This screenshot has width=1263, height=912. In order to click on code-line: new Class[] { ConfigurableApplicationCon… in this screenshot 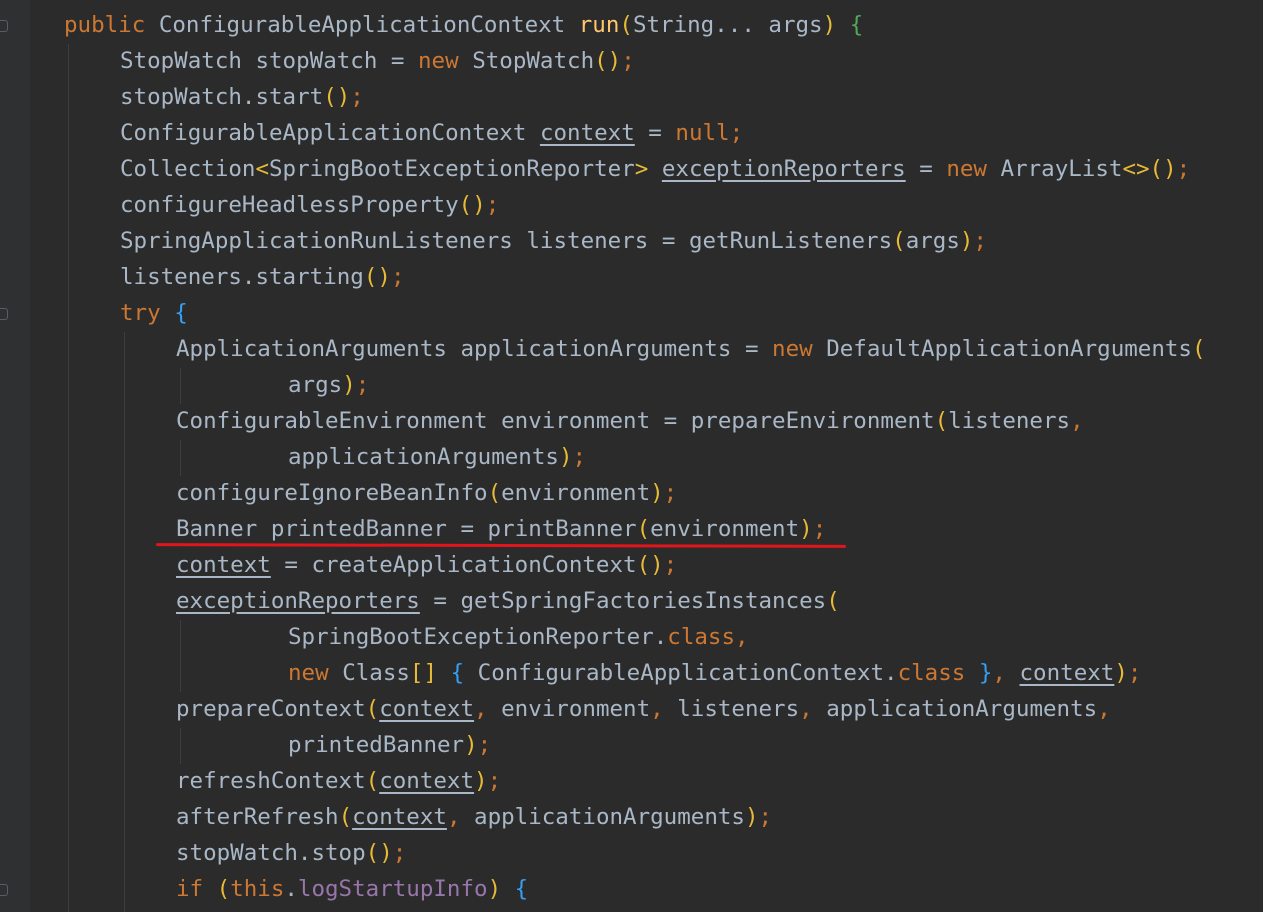, I will do `click(714, 673)`.